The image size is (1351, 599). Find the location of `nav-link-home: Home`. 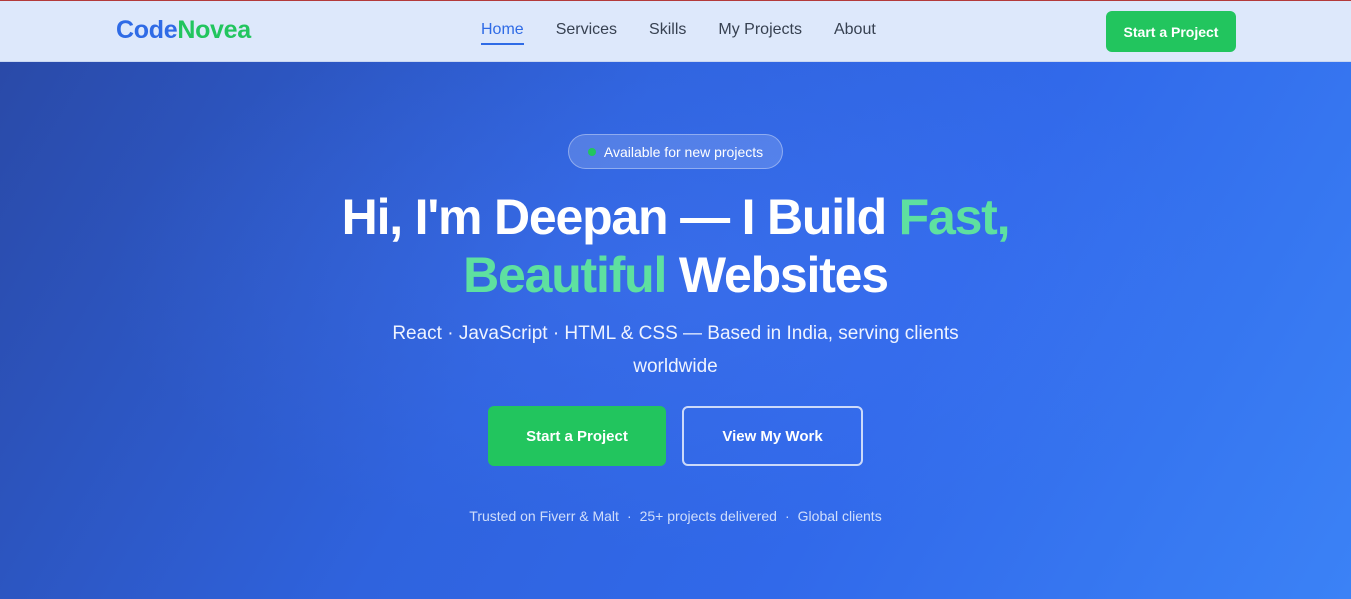

nav-link-home: Home is located at coordinates (502, 33).